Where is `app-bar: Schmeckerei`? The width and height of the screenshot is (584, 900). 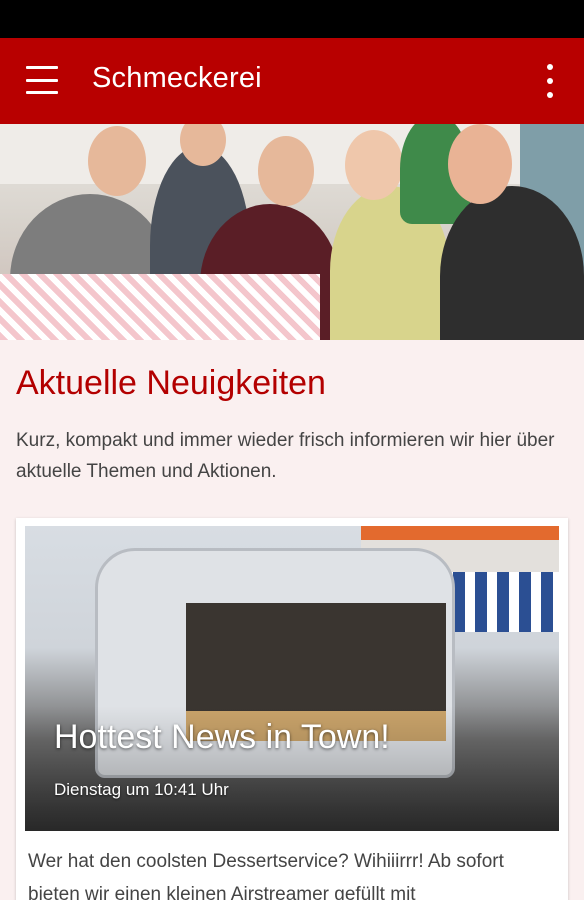 app-bar: Schmeckerei is located at coordinates (292, 81).